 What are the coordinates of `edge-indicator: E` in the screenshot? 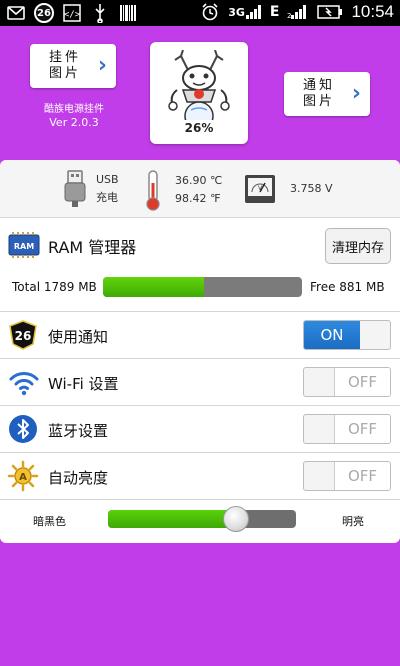 It's located at (274, 12).